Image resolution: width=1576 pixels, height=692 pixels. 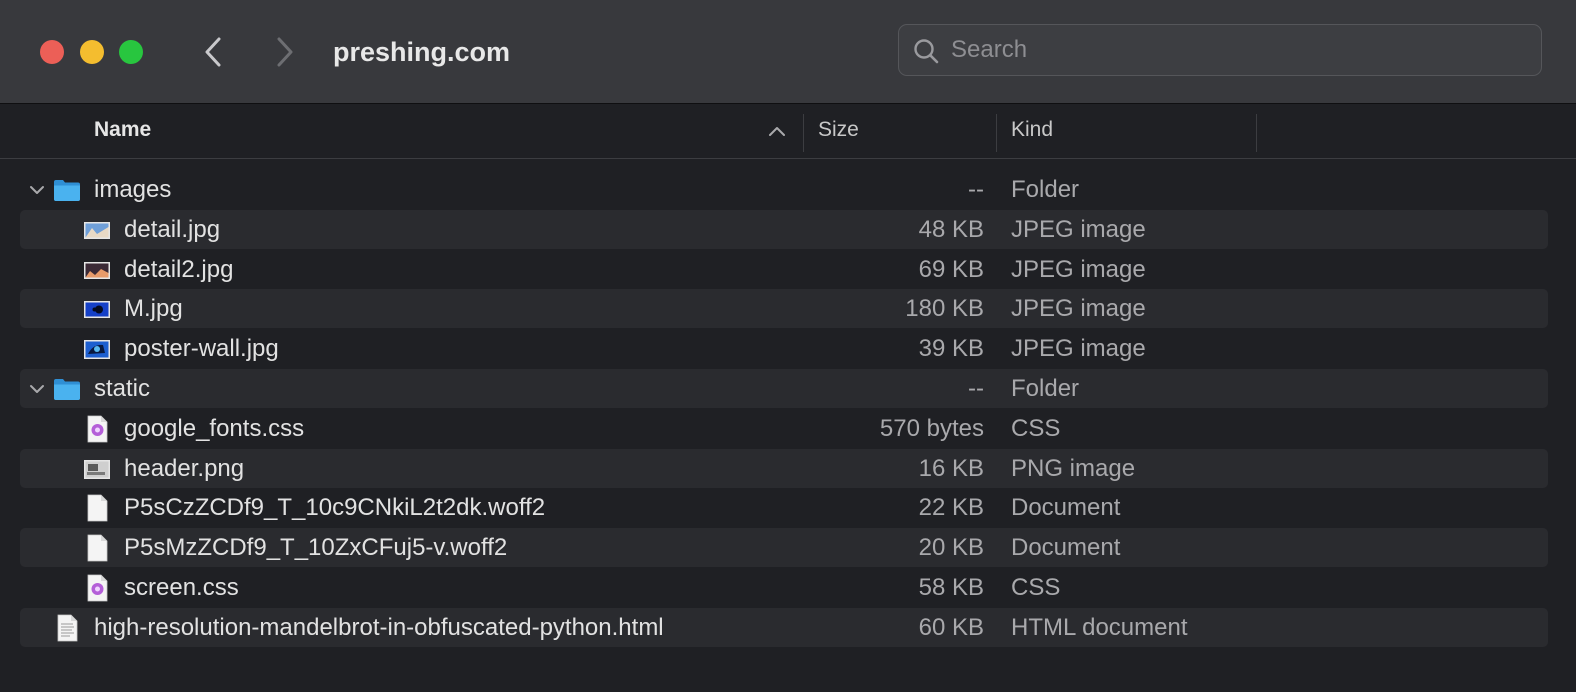 What do you see at coordinates (153, 308) in the screenshot?
I see `file-name: M.jpg` at bounding box center [153, 308].